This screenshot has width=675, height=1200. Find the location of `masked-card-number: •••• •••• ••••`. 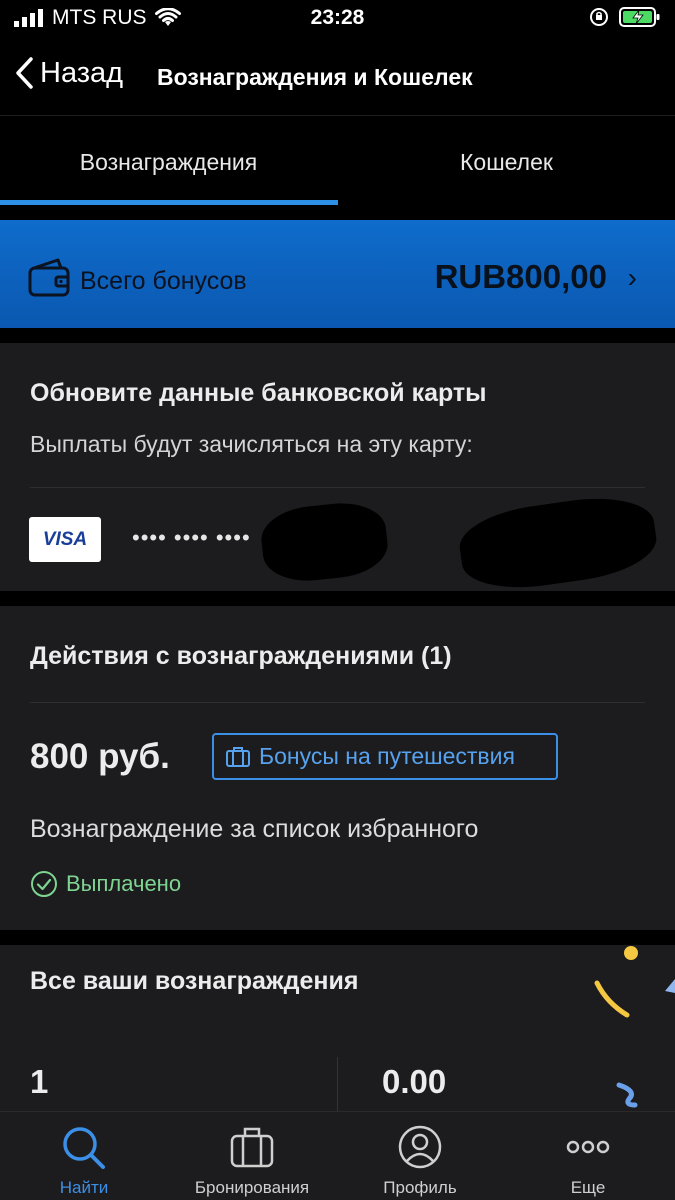

masked-card-number: •••• •••• •••• is located at coordinates (191, 537).